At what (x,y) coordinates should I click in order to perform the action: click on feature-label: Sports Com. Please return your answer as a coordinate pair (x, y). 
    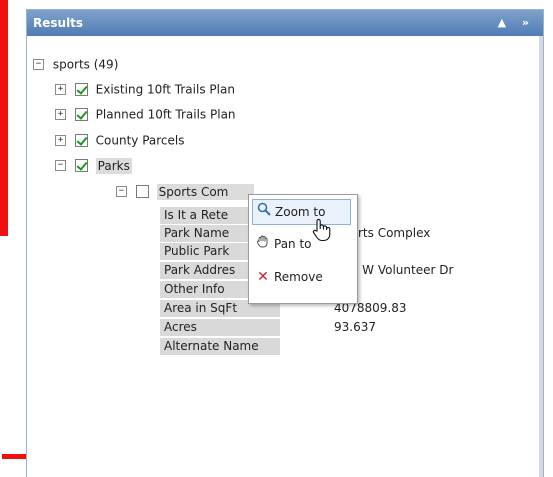
    Looking at the image, I should click on (205, 191).